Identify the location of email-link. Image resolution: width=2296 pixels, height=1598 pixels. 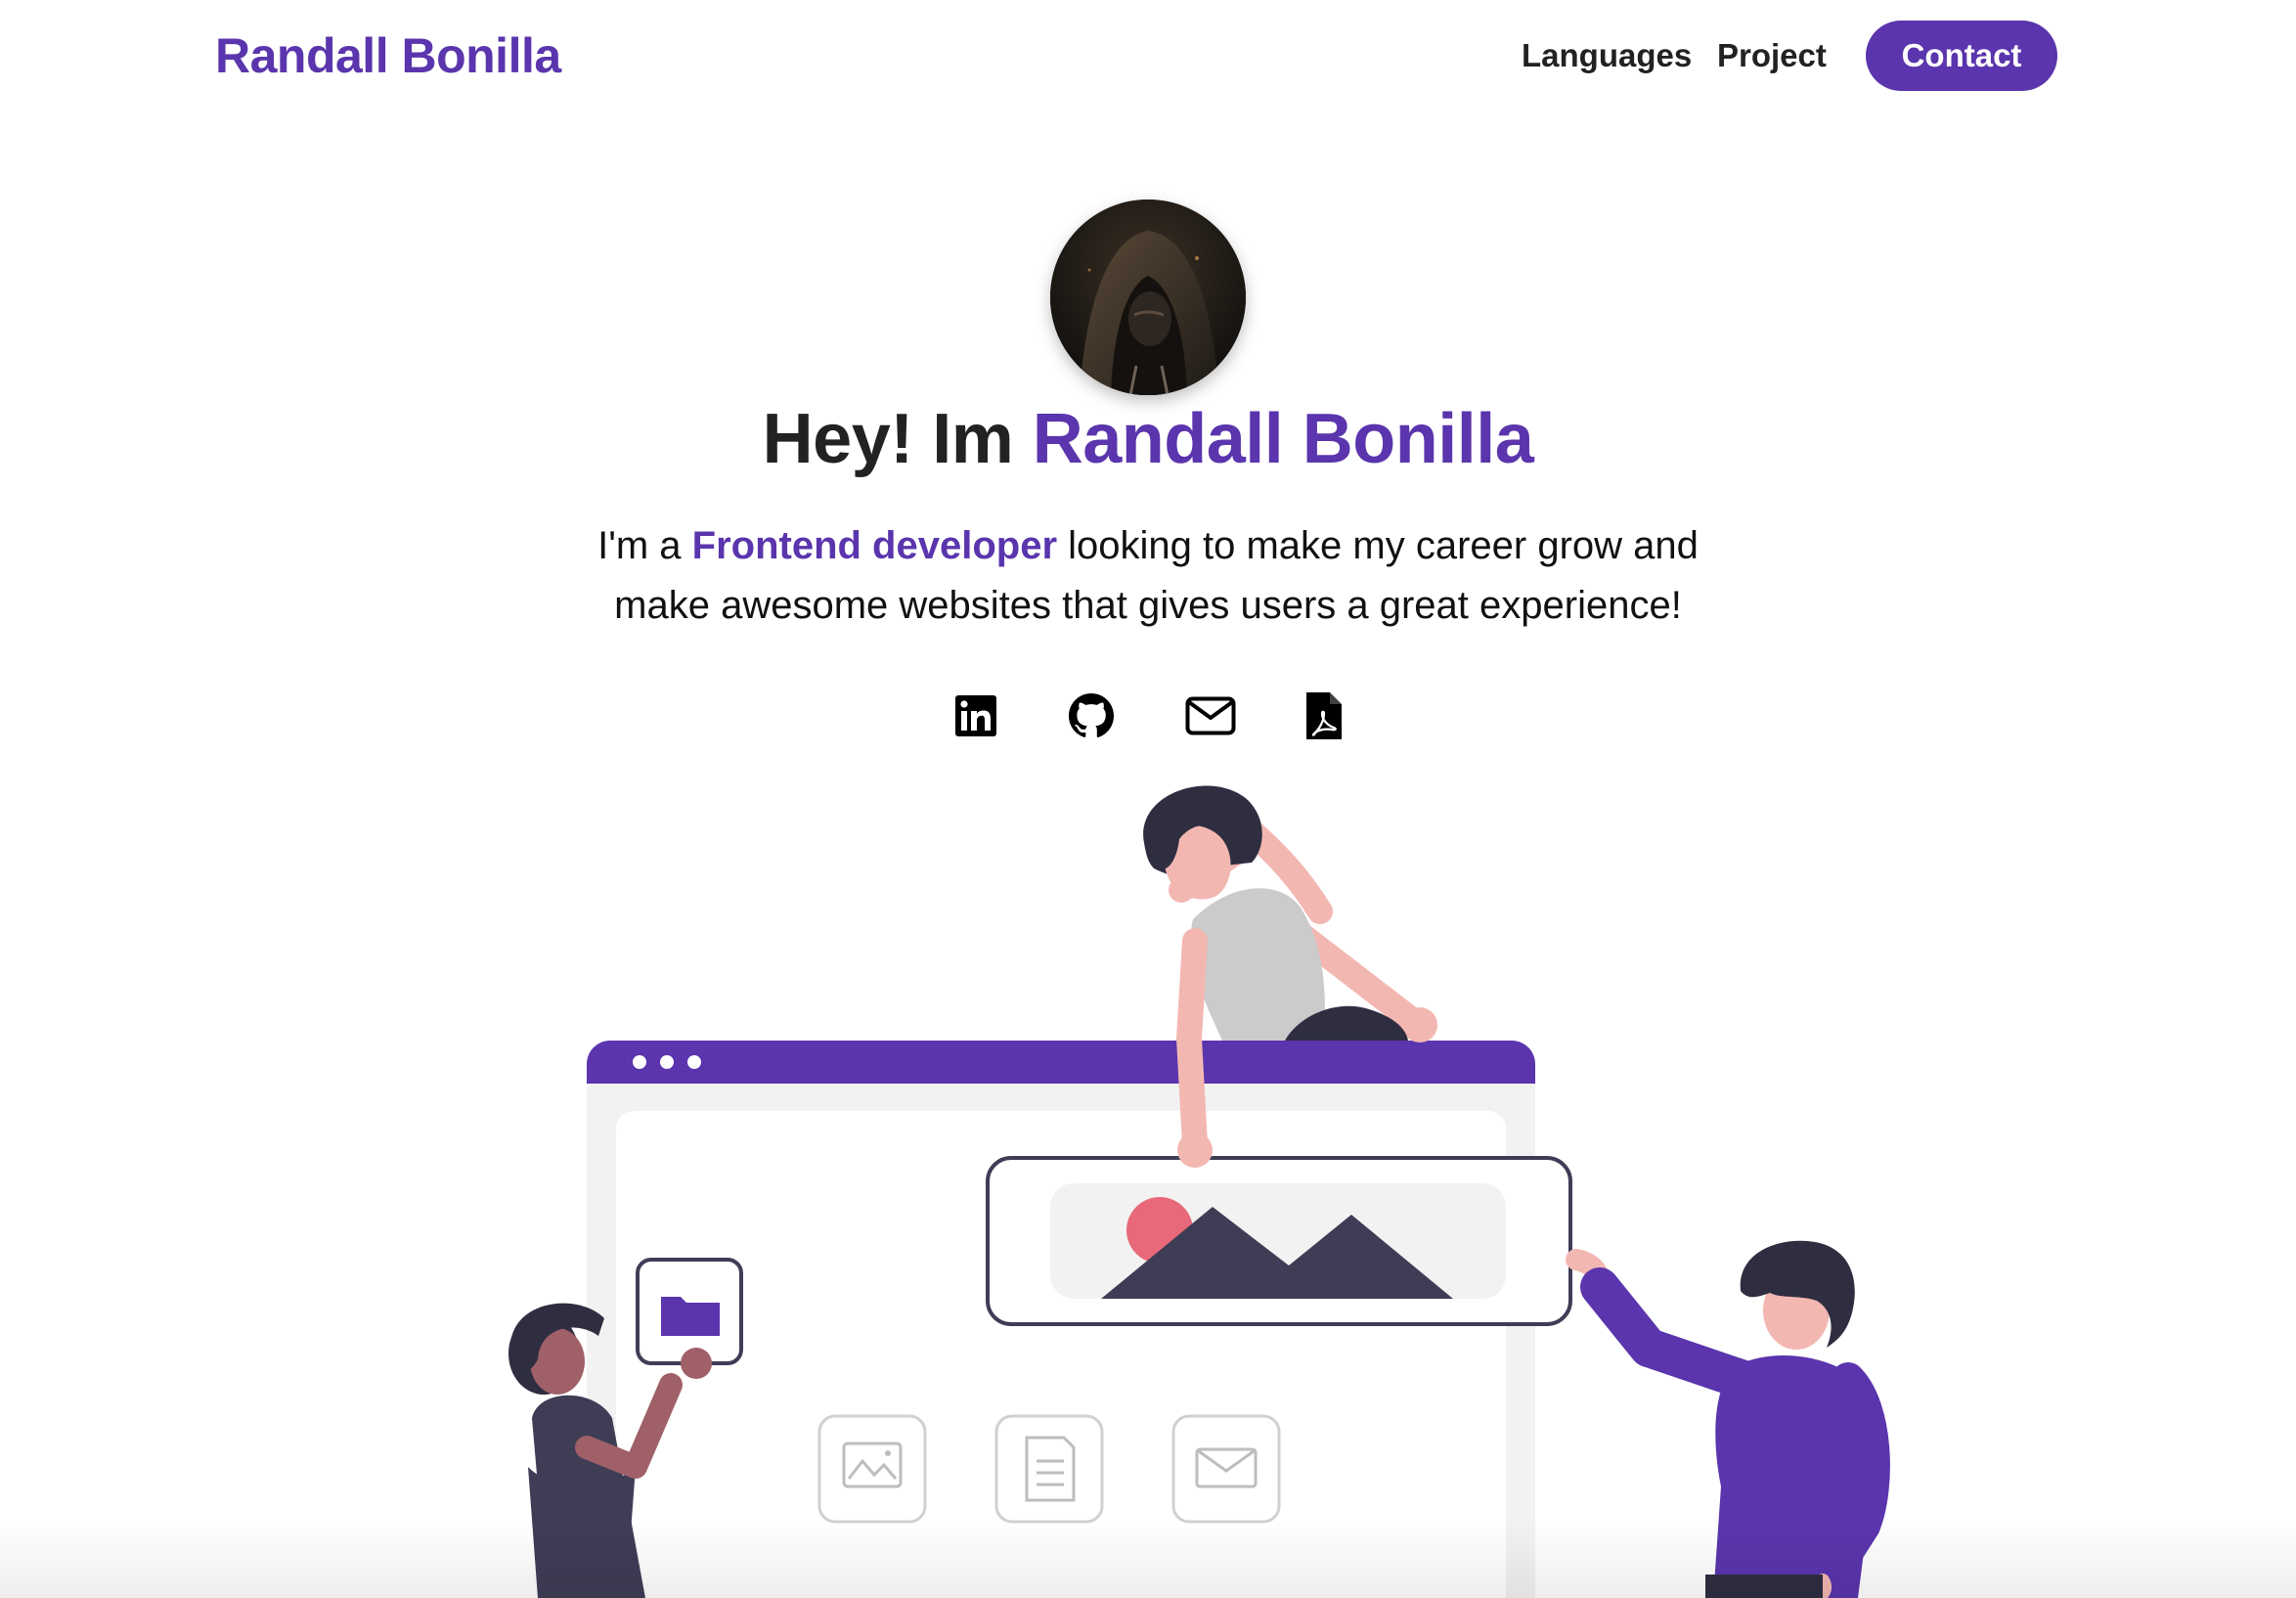
(1210, 715).